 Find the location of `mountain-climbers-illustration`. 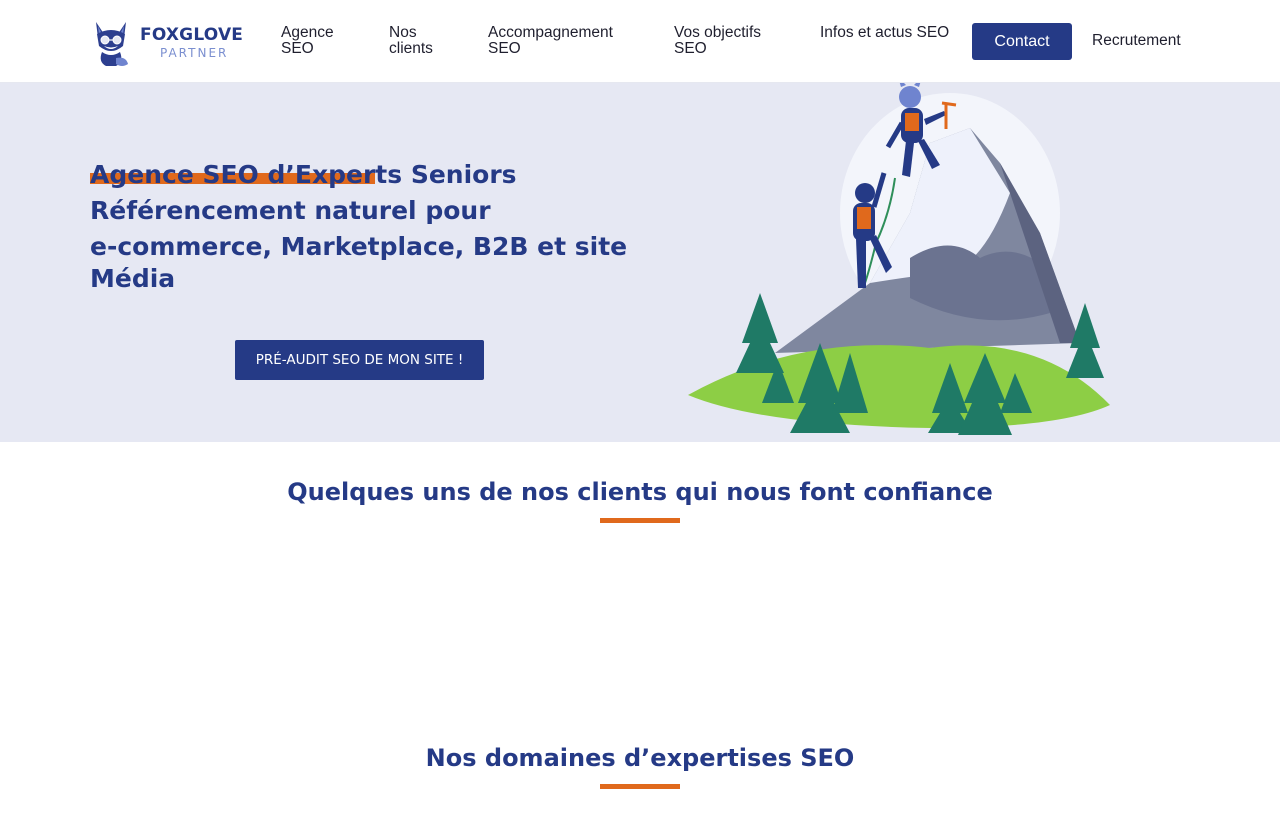

mountain-climbers-illustration is located at coordinates (899, 259).